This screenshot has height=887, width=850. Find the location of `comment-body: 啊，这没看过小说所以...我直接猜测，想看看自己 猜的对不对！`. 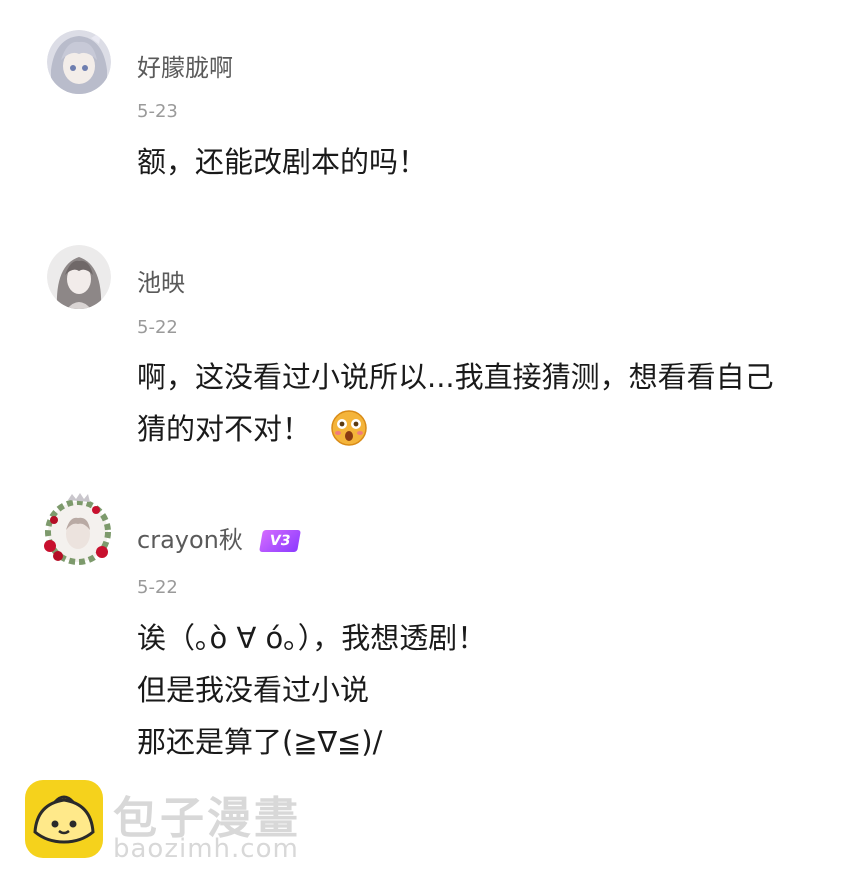

comment-body: 啊，这没看过小说所以...我直接猜测，想看看自己 猜的对不对！ is located at coordinates (455, 403).